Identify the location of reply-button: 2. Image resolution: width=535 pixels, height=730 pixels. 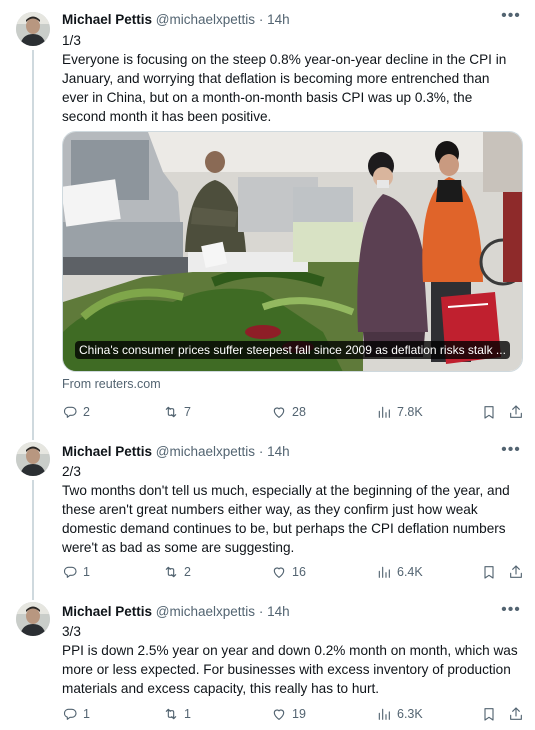
(76, 412).